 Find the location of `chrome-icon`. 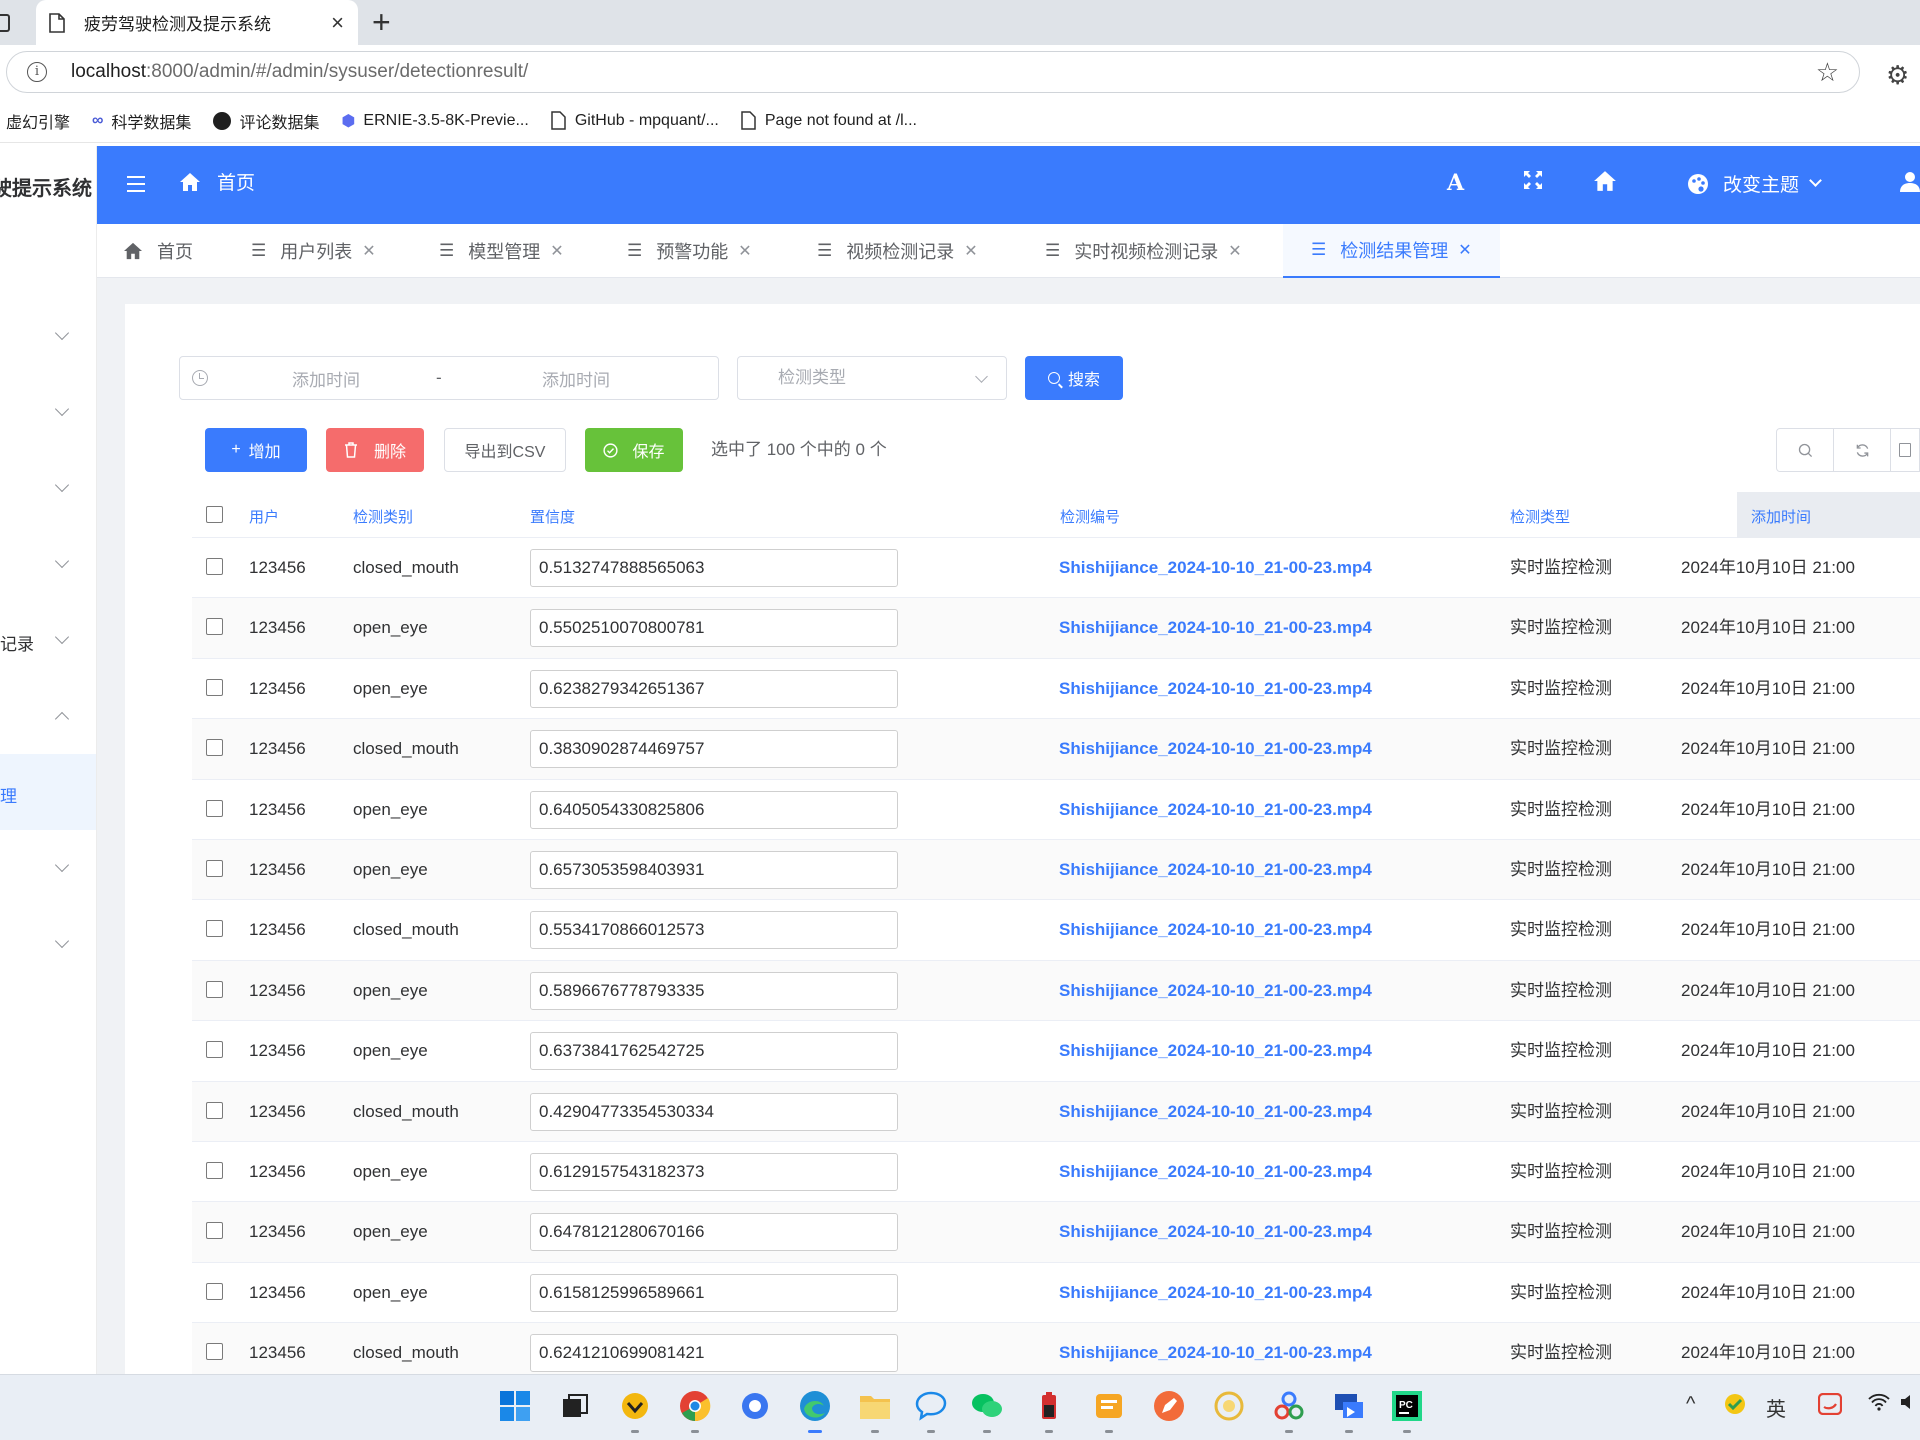

chrome-icon is located at coordinates (695, 1410).